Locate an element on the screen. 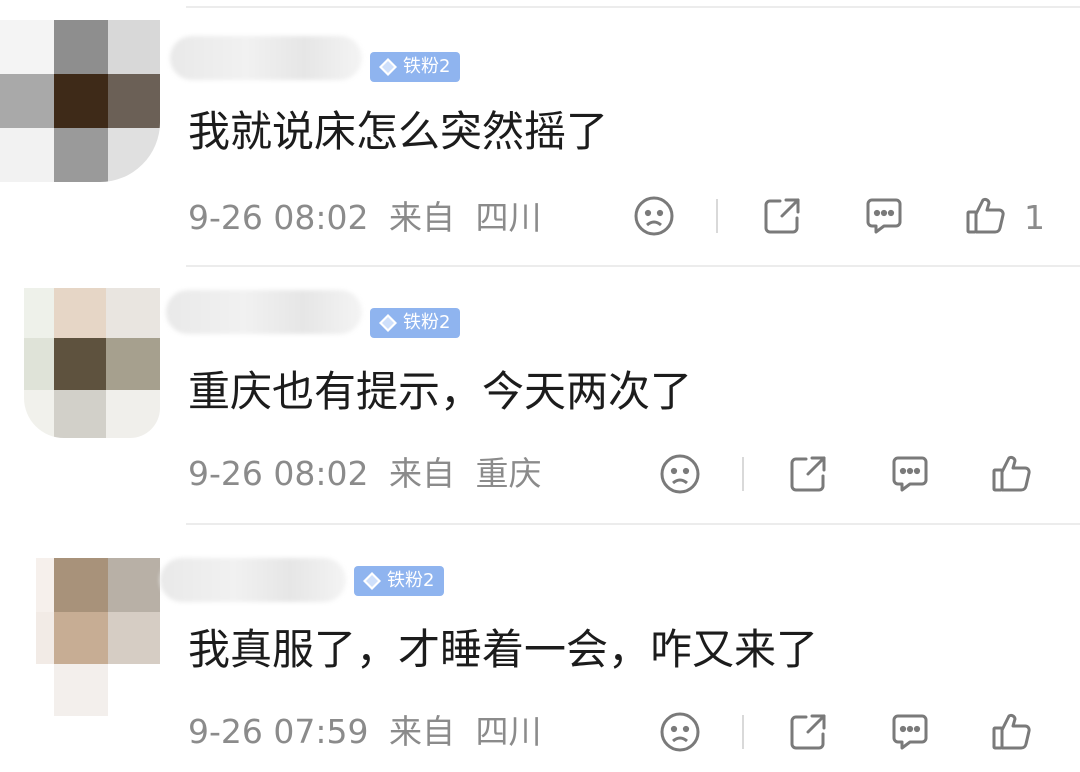 The width and height of the screenshot is (1080, 772). comment-meta: 9-26 08:02 来自 四川 is located at coordinates (365, 218).